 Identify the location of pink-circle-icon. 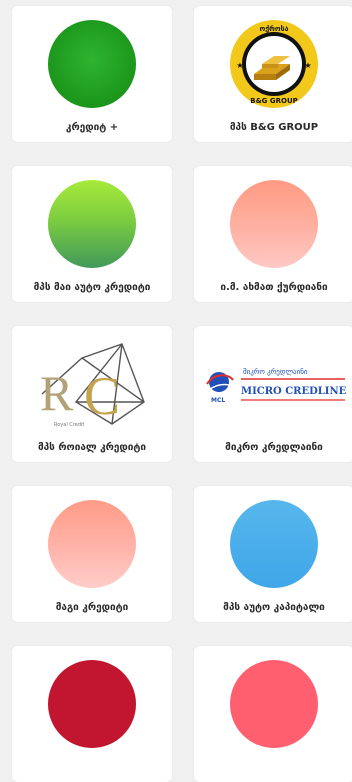
(274, 704).